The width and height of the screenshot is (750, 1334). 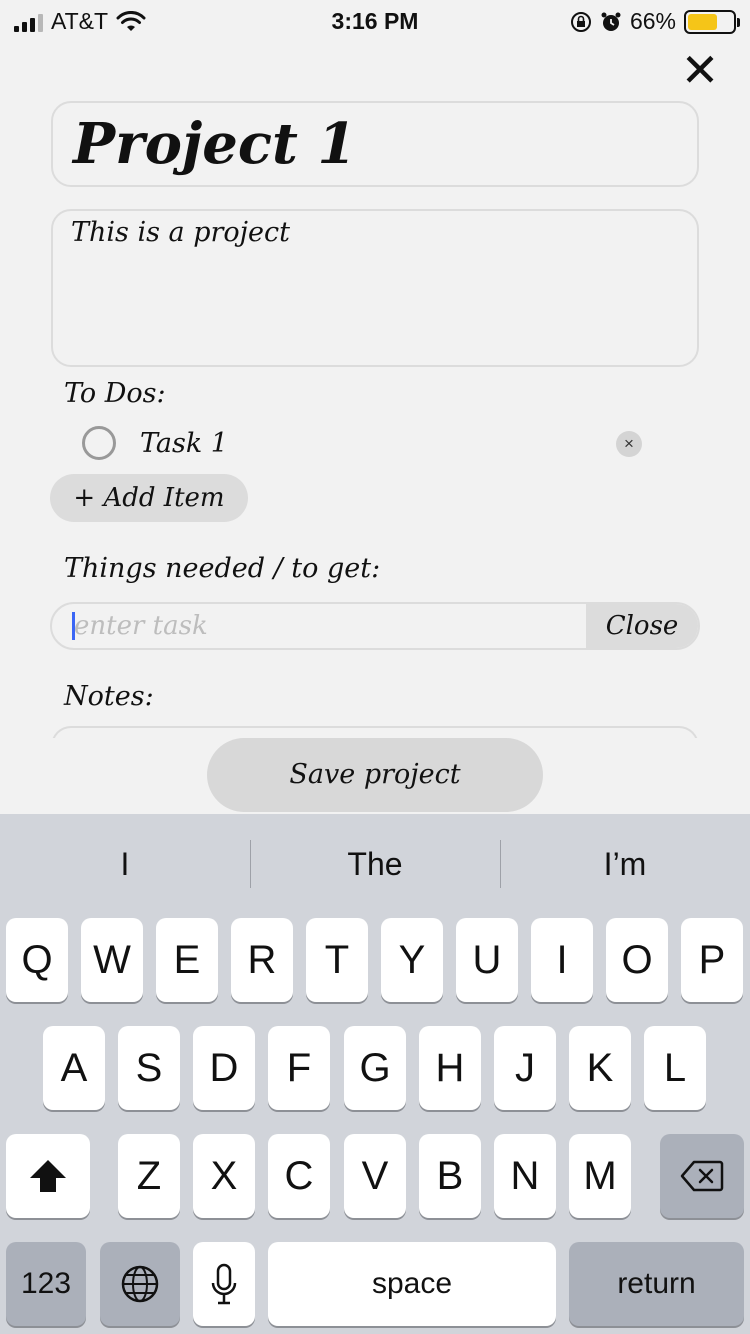 I want to click on key-d: D, so click(x=224, y=1068).